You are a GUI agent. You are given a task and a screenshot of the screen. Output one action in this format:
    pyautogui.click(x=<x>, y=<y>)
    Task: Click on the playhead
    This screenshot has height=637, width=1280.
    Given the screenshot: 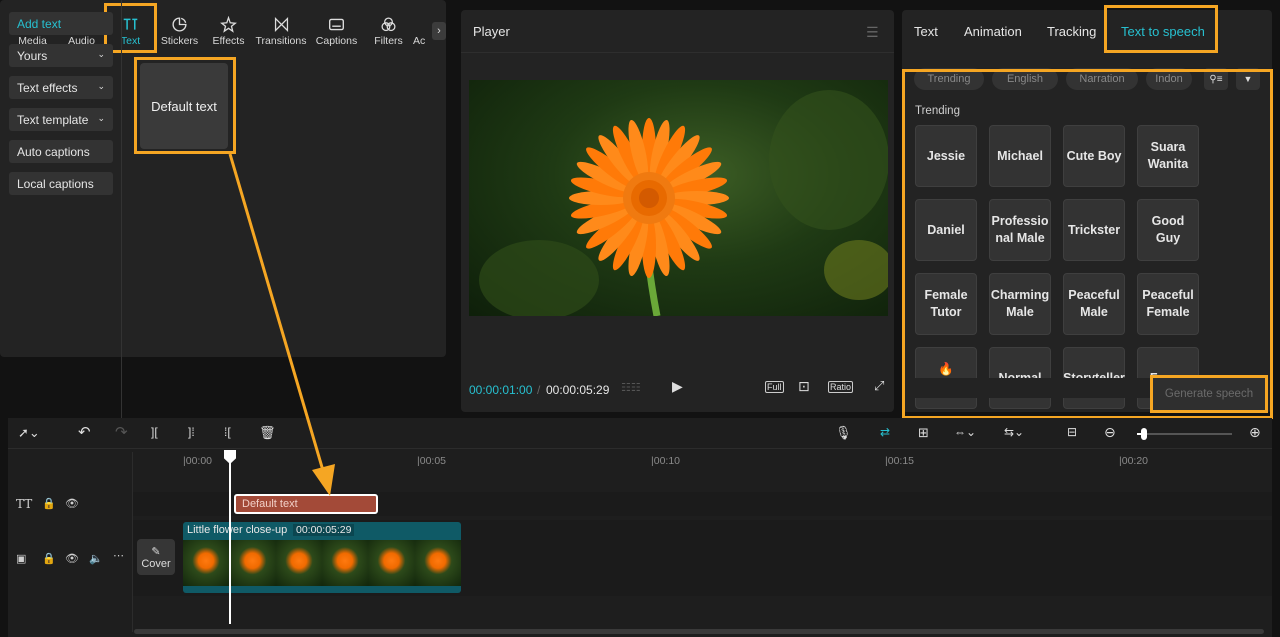 What is the action you would take?
    pyautogui.click(x=230, y=538)
    